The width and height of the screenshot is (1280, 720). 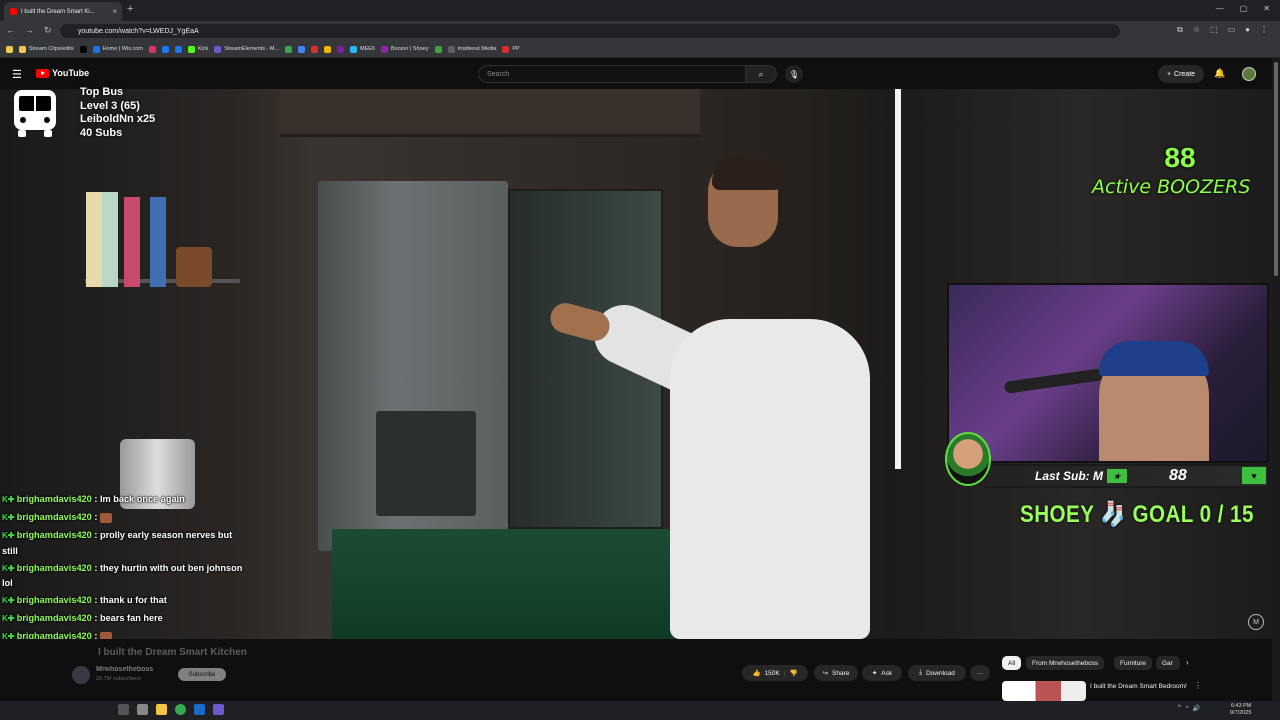 I want to click on video-scene-person-body, so click(x=770, y=479).